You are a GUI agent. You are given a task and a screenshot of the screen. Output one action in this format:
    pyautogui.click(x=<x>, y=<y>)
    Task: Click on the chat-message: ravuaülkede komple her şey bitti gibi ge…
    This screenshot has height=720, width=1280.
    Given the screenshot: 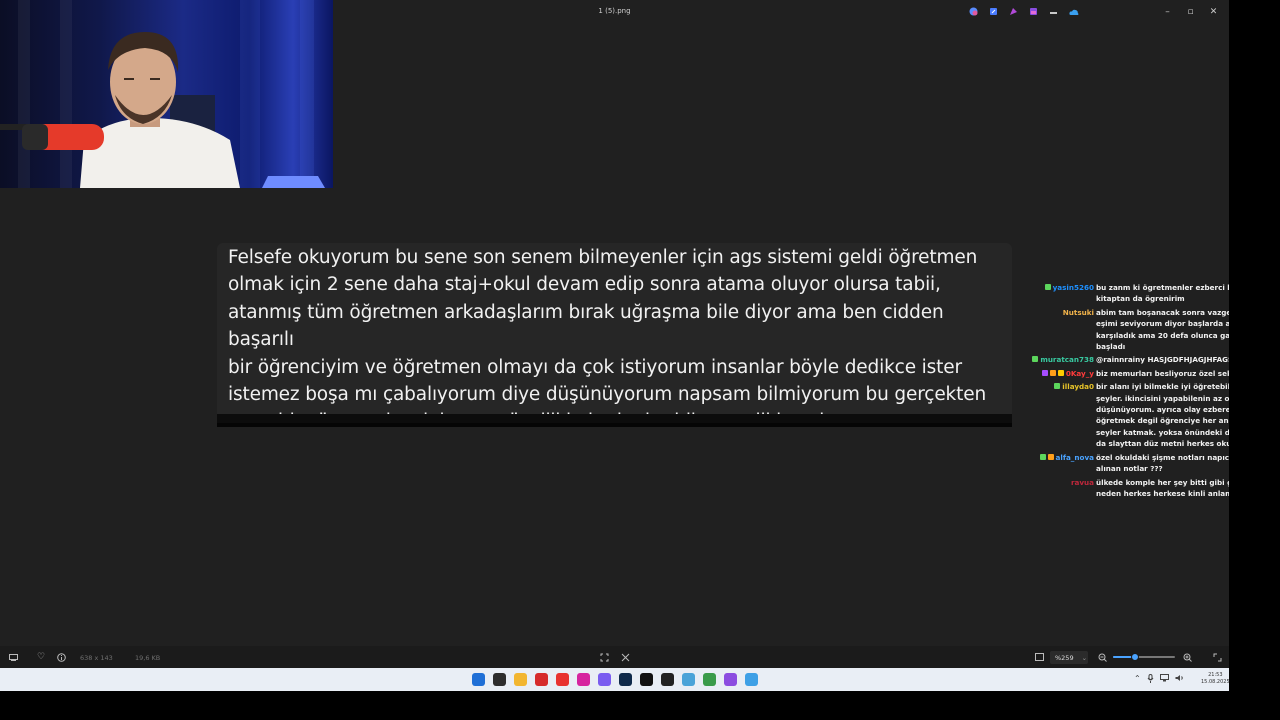 What is the action you would take?
    pyautogui.click(x=1129, y=488)
    